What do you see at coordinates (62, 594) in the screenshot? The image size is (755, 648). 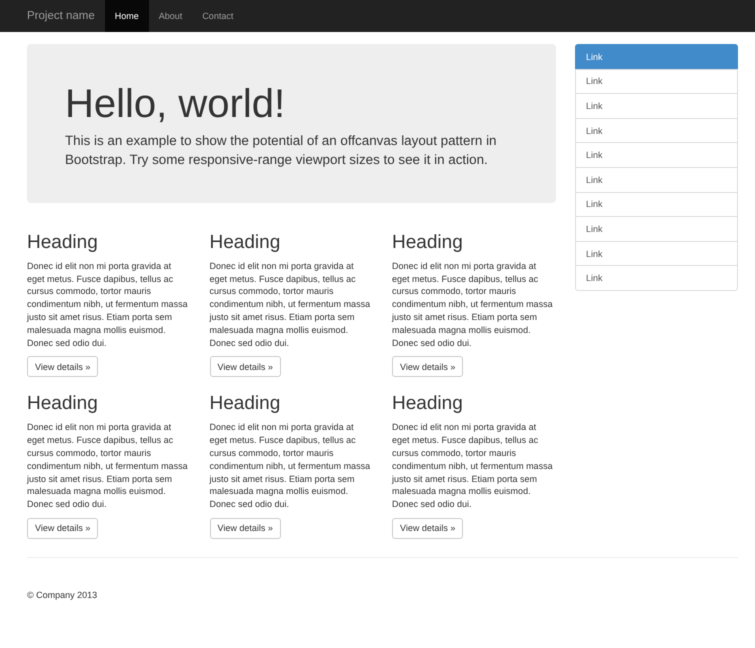 I see `footer-text: © Company 2013` at bounding box center [62, 594].